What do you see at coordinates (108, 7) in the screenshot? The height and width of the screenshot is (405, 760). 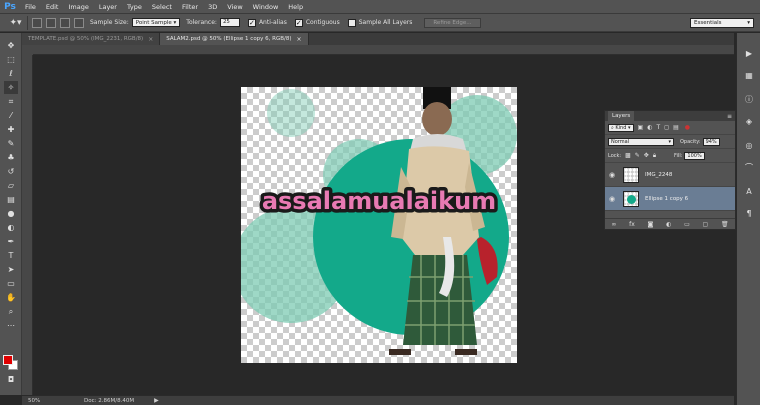 I see `menu-layer: Layer` at bounding box center [108, 7].